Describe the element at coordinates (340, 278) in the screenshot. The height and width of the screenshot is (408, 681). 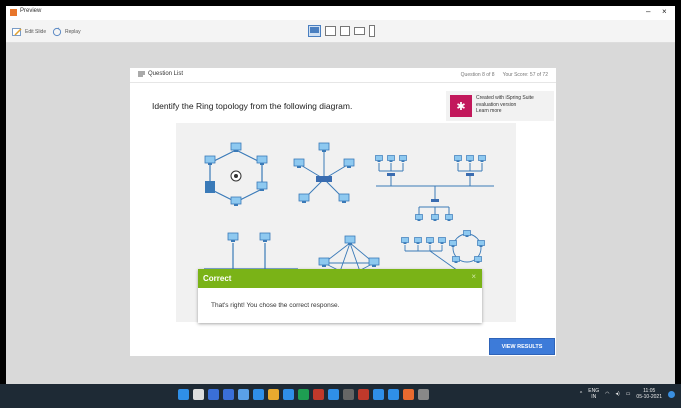
I see `feedback-header: Correct ×` at that location.